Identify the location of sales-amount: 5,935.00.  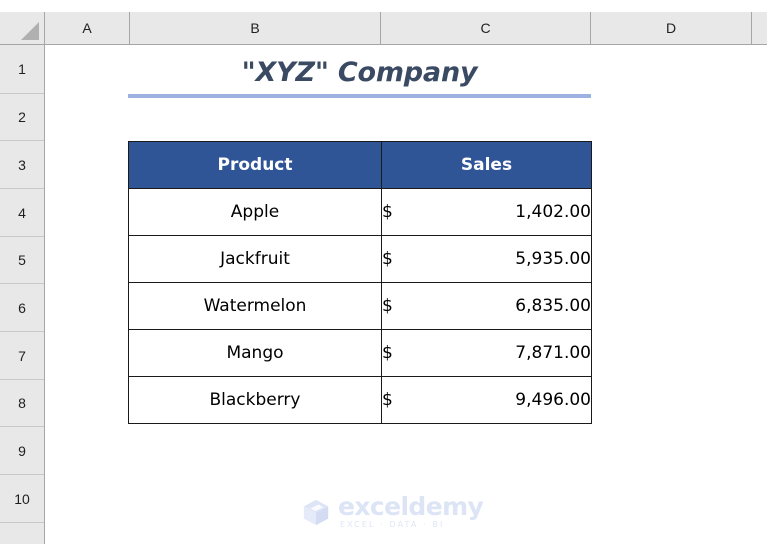
(553, 259).